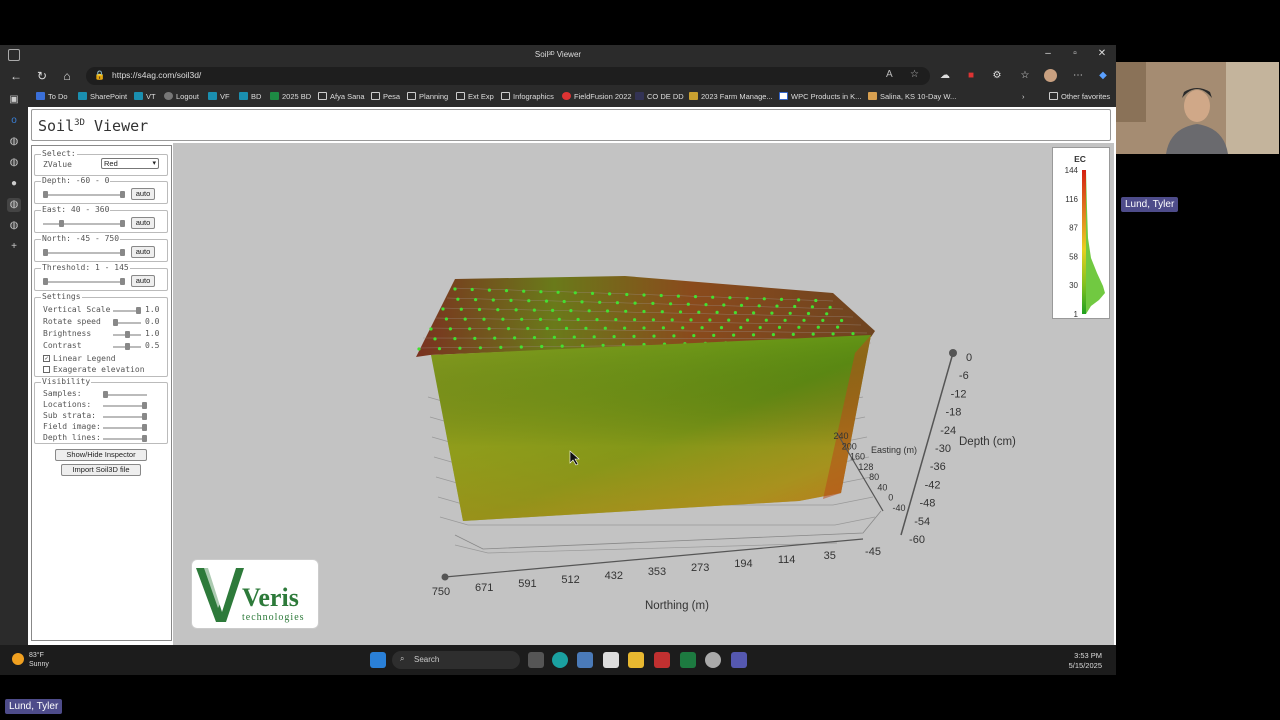 Image resolution: width=1280 pixels, height=720 pixels. What do you see at coordinates (122, 223) in the screenshot?
I see `east-slider-max-thumb` at bounding box center [122, 223].